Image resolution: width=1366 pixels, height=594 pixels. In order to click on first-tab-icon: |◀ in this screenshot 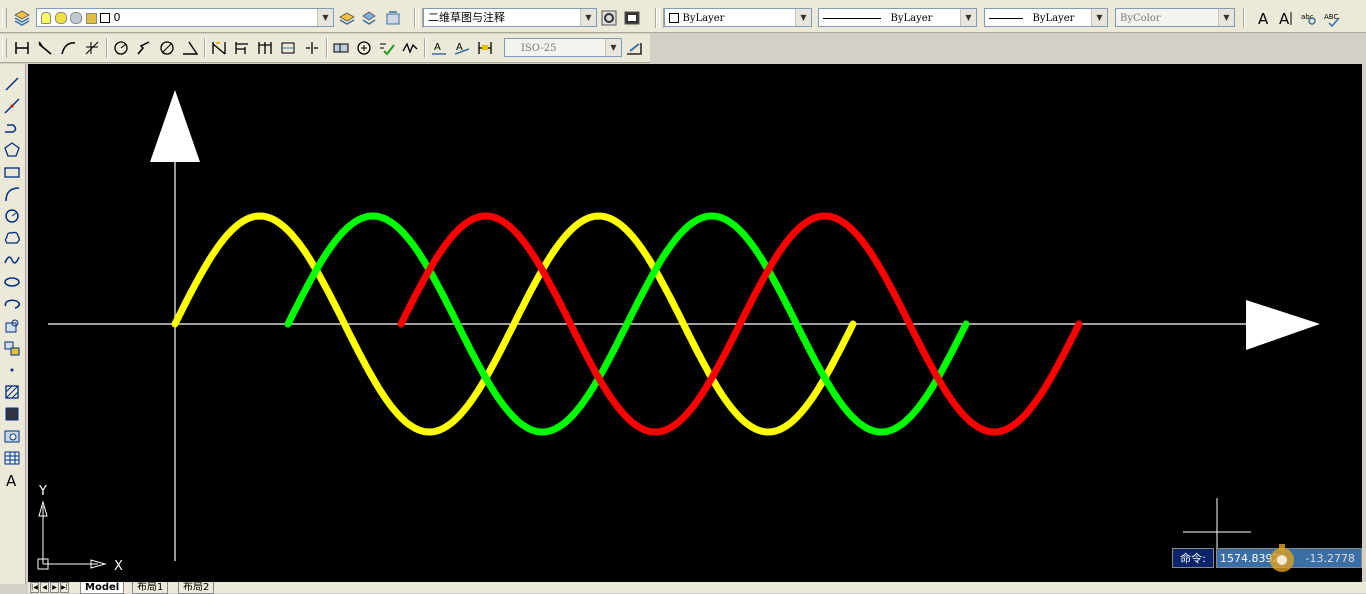, I will do `click(34, 587)`.